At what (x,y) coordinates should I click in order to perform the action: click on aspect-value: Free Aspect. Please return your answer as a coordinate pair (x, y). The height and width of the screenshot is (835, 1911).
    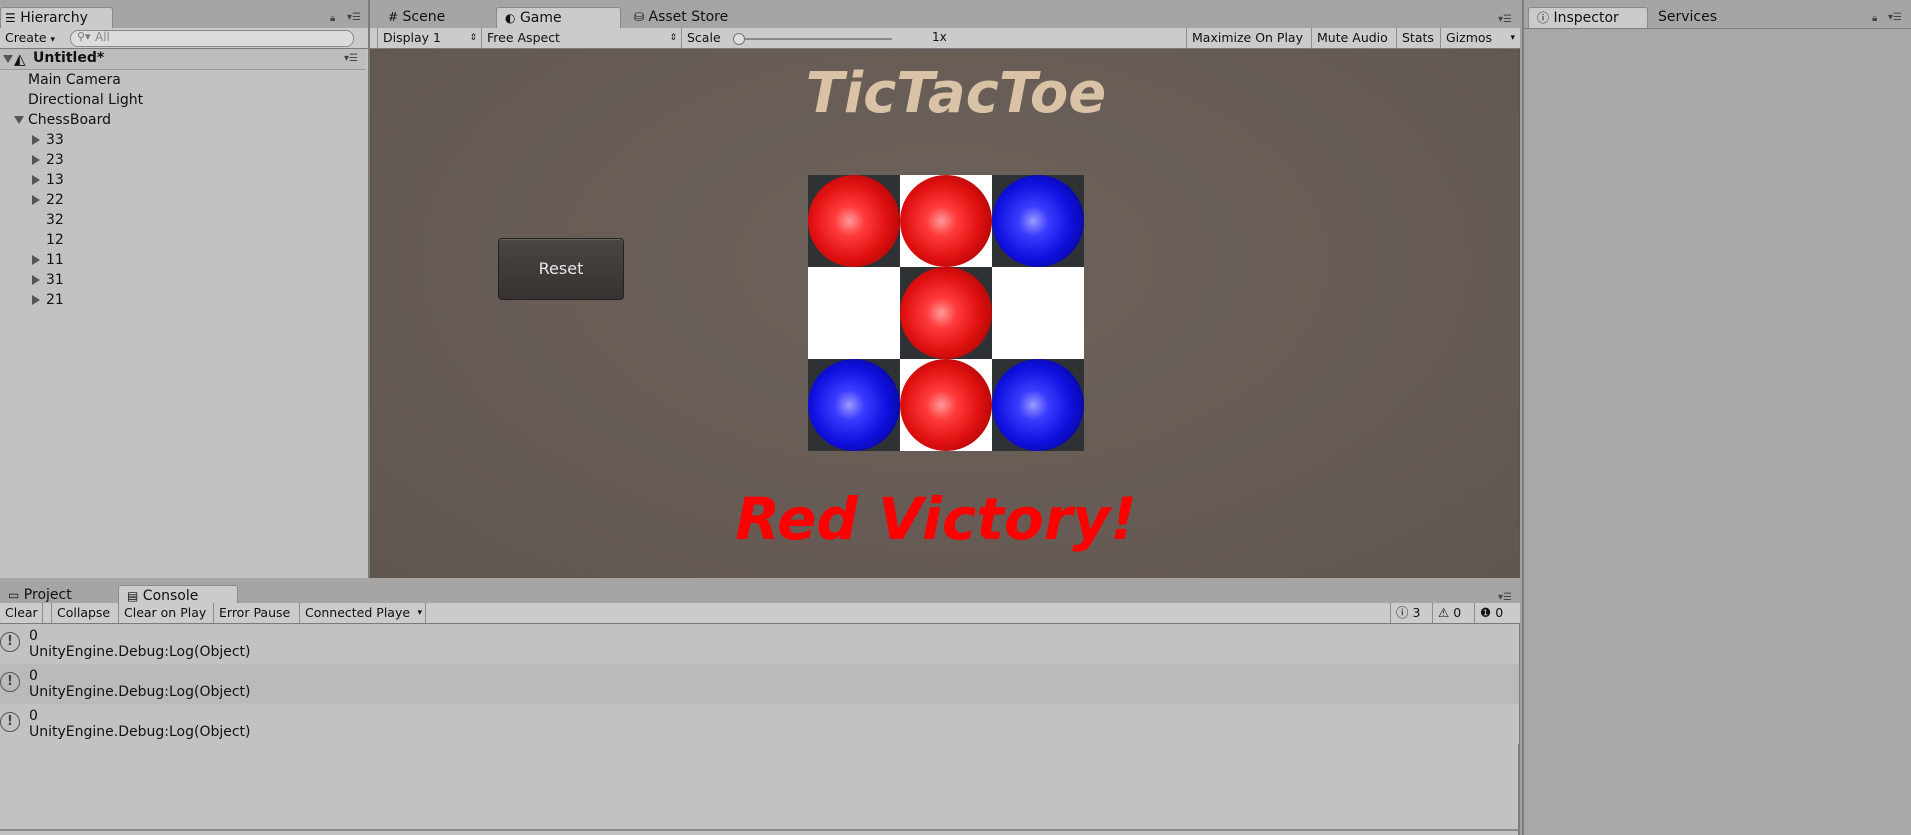
    Looking at the image, I should click on (523, 37).